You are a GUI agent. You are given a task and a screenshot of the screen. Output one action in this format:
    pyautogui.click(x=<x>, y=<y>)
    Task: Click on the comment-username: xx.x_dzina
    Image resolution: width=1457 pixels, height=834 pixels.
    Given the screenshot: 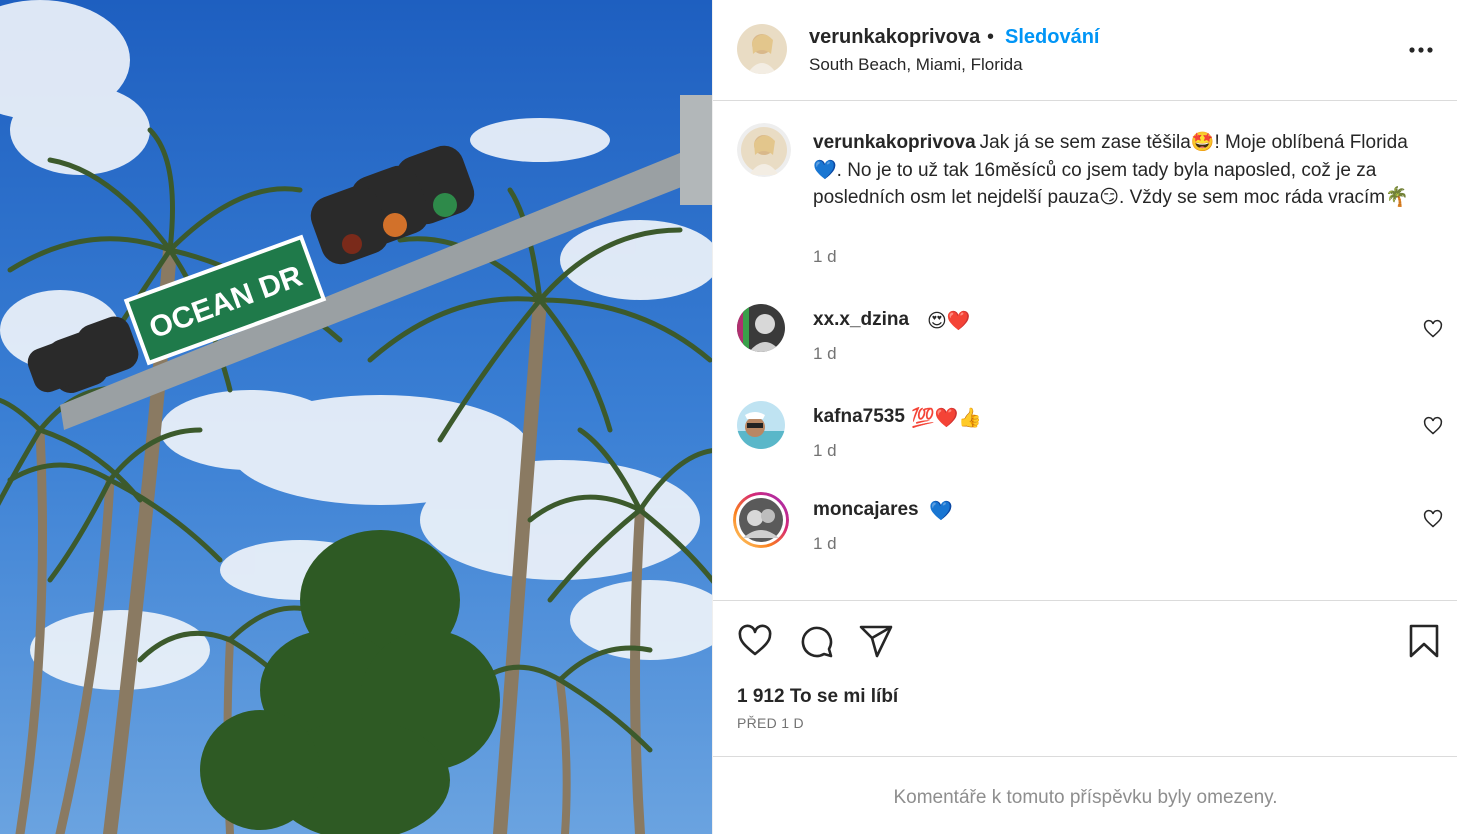 What is the action you would take?
    pyautogui.click(x=861, y=320)
    